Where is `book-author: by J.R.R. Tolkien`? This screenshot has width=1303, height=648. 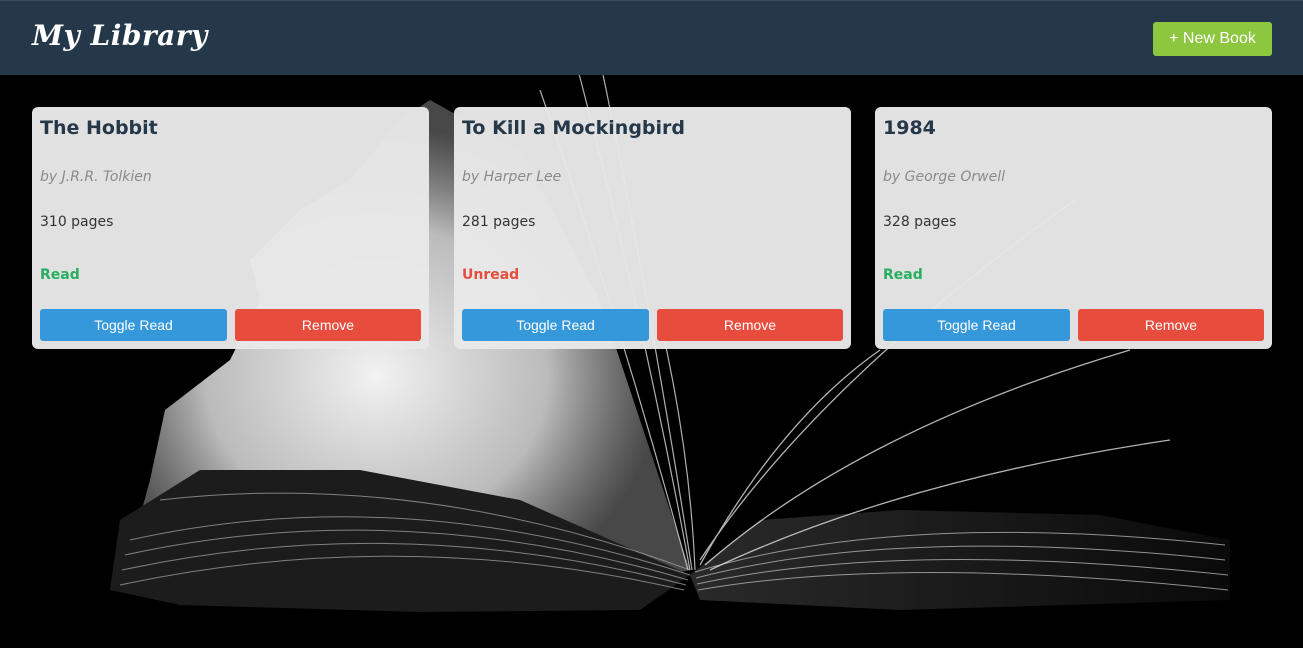 book-author: by J.R.R. Tolkien is located at coordinates (96, 177).